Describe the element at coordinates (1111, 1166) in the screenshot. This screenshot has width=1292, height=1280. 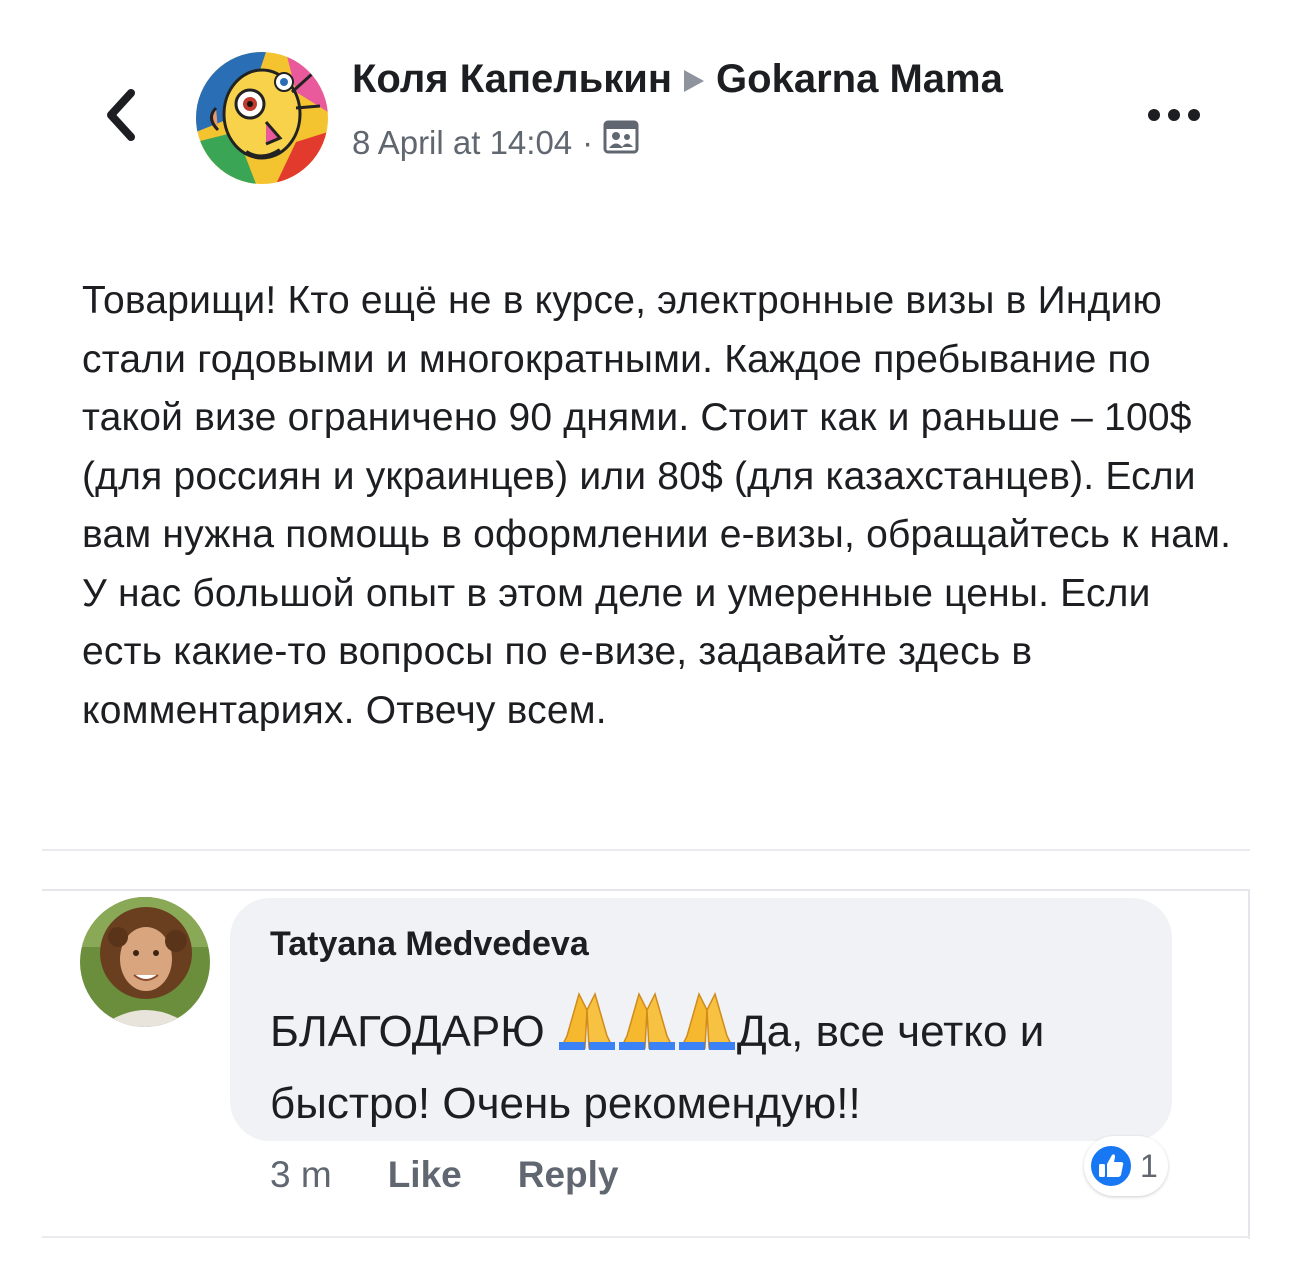
I see `like-reaction-icon` at that location.